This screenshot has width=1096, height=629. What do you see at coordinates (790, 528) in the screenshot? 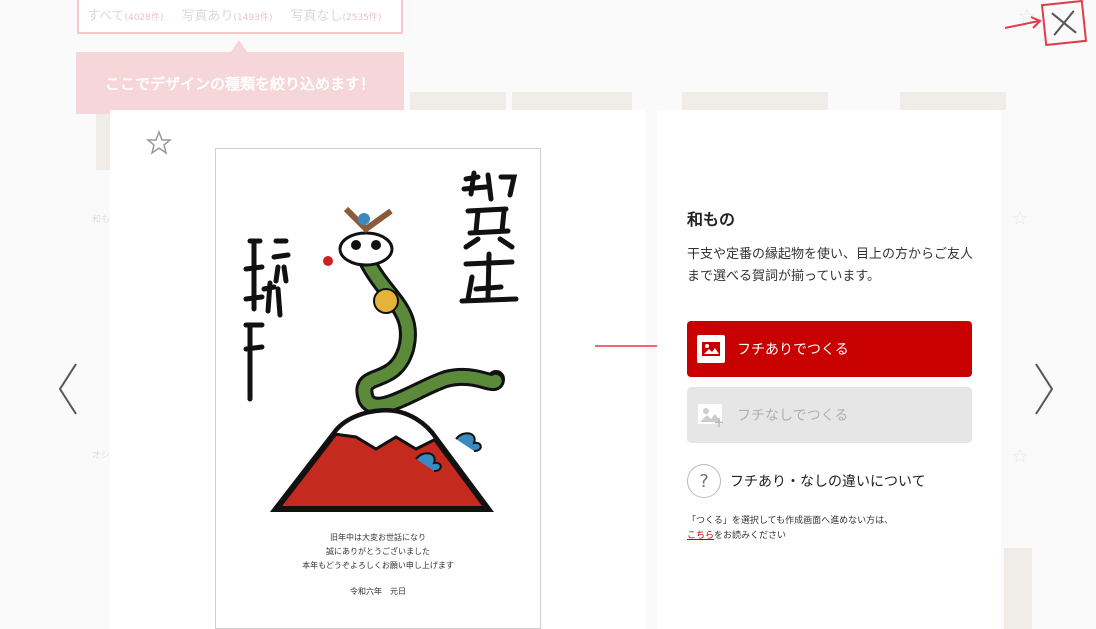
I see `help-note: 「つくる」を選択しても作成画面へ進めない方は、 こちらをお読みください` at bounding box center [790, 528].